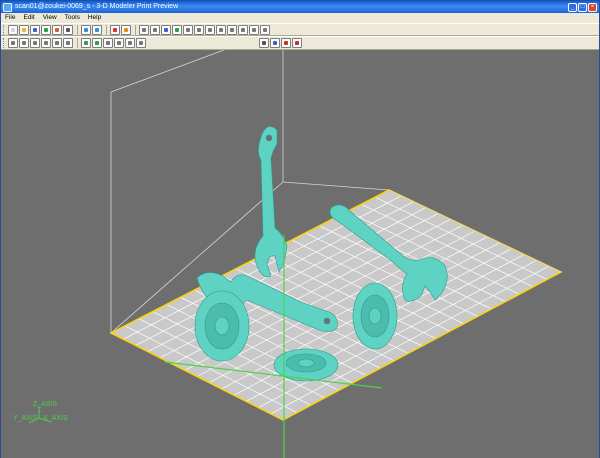 This screenshot has height=458, width=600. What do you see at coordinates (68, 43) in the screenshot?
I see `duplicate-tool-icon` at bounding box center [68, 43].